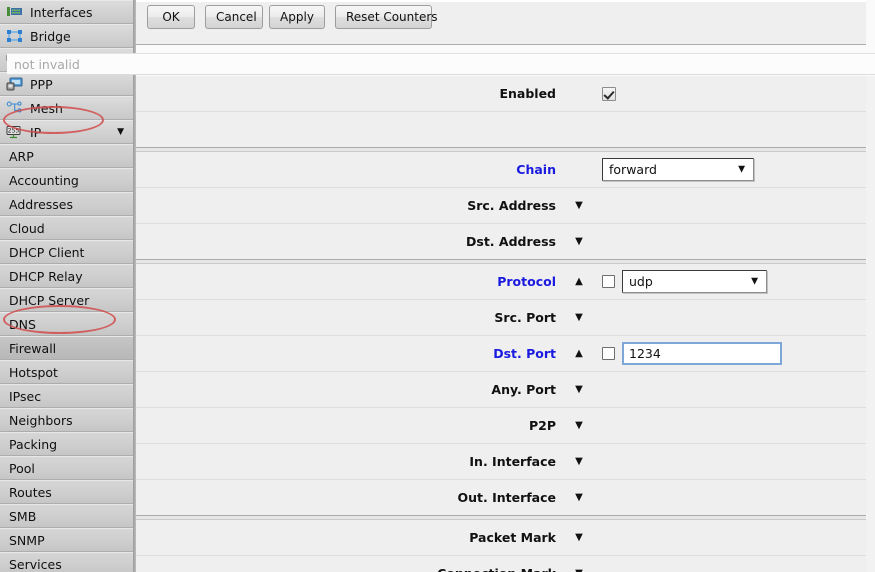 The height and width of the screenshot is (572, 875). Describe the element at coordinates (694, 281) in the screenshot. I see `protocol-select: udp ▼` at that location.